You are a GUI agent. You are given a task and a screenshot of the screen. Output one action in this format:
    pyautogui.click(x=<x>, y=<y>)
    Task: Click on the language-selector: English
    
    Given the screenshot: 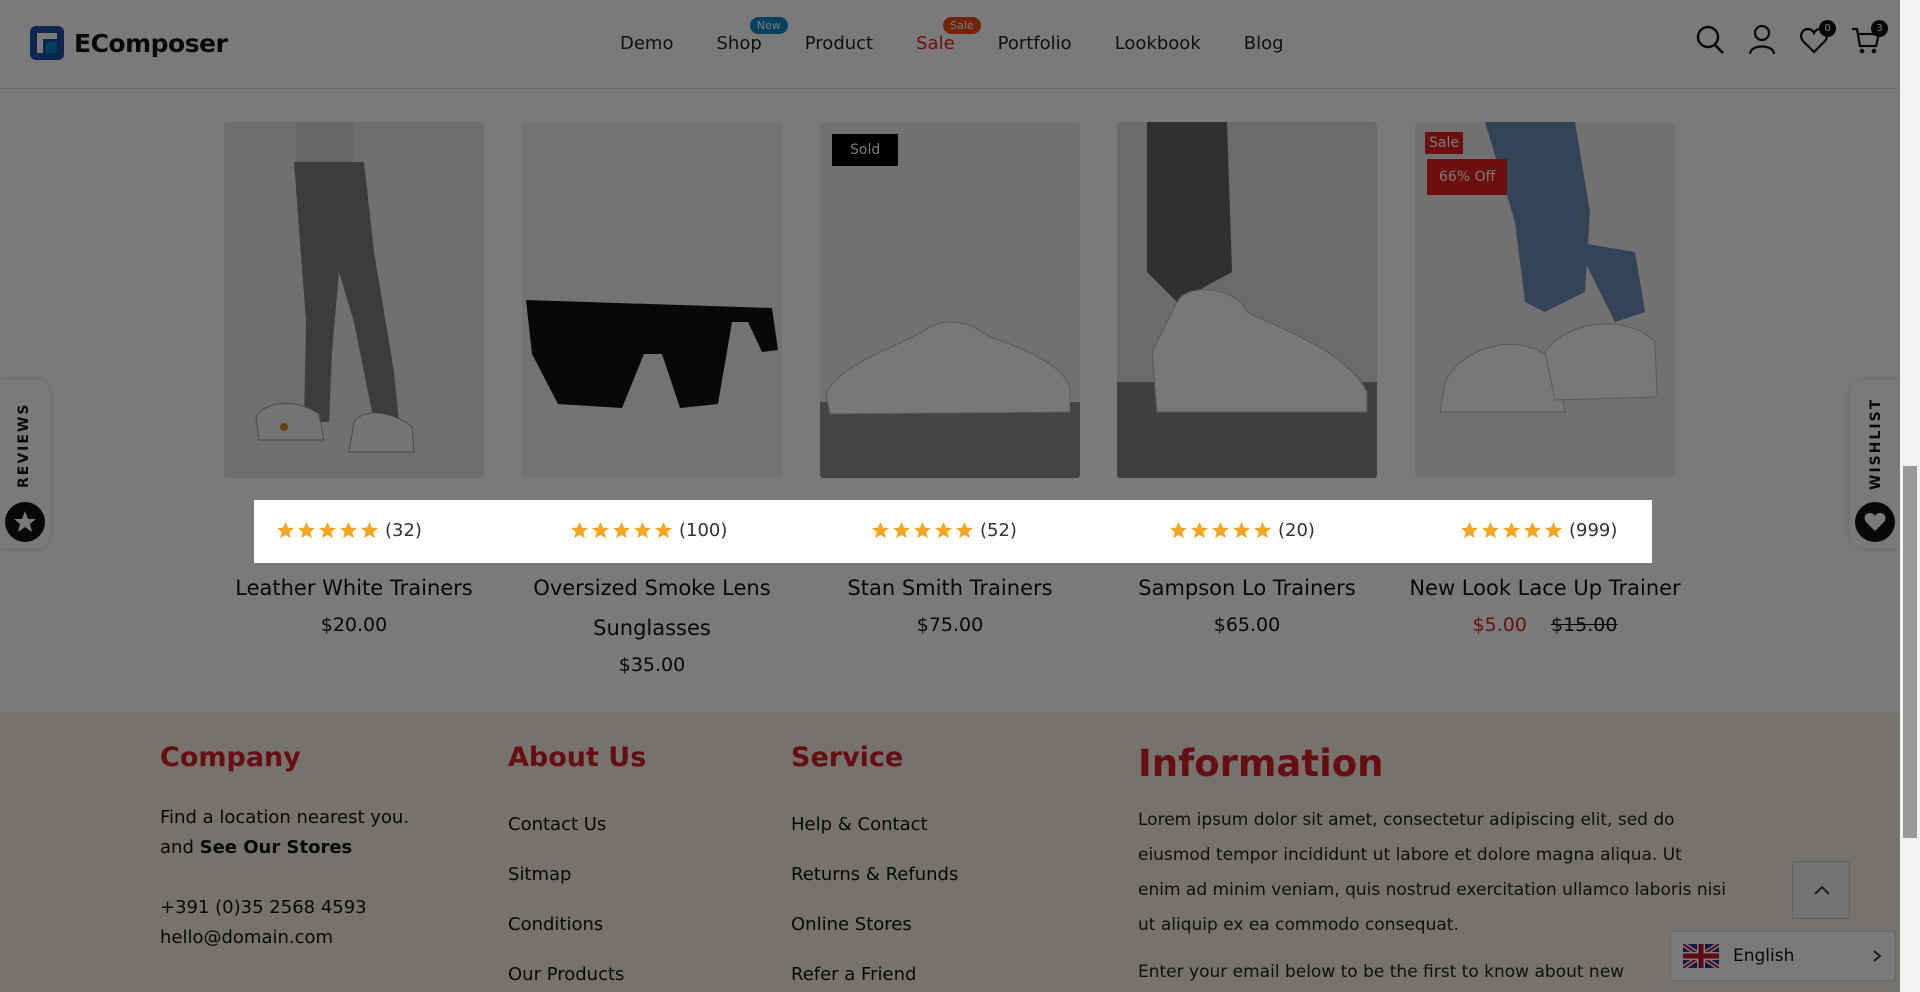 What is the action you would take?
    pyautogui.click(x=1783, y=956)
    